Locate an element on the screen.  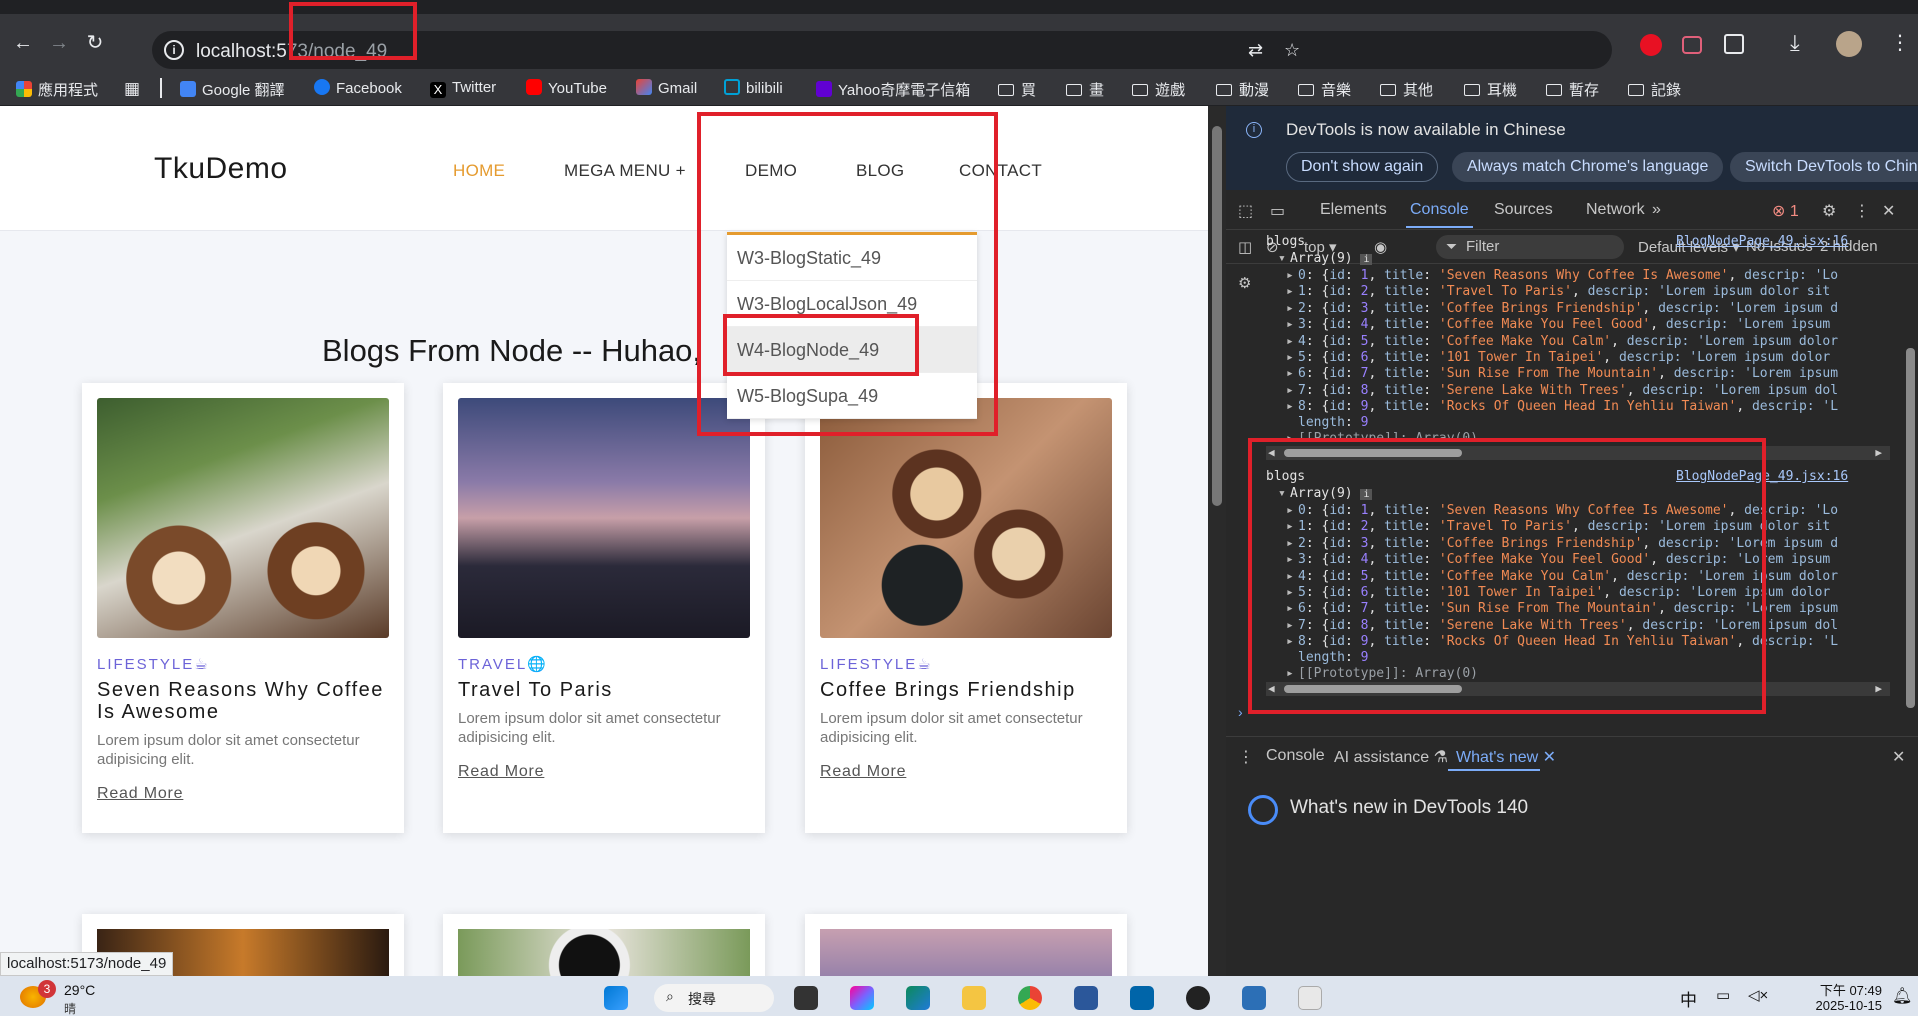
bookmark-youtube: YouTube is located at coordinates (566, 88).